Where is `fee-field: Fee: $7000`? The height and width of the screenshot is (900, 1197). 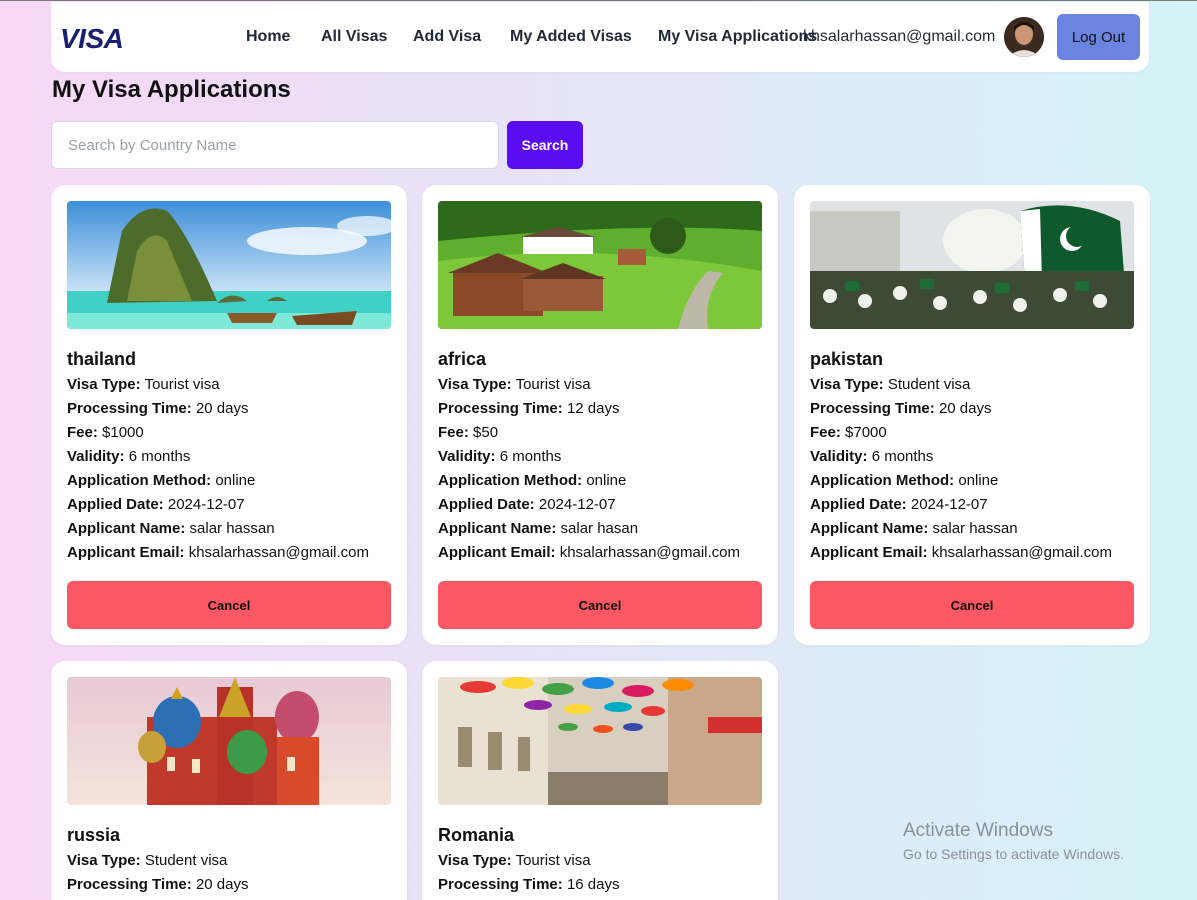 fee-field: Fee: $7000 is located at coordinates (848, 432).